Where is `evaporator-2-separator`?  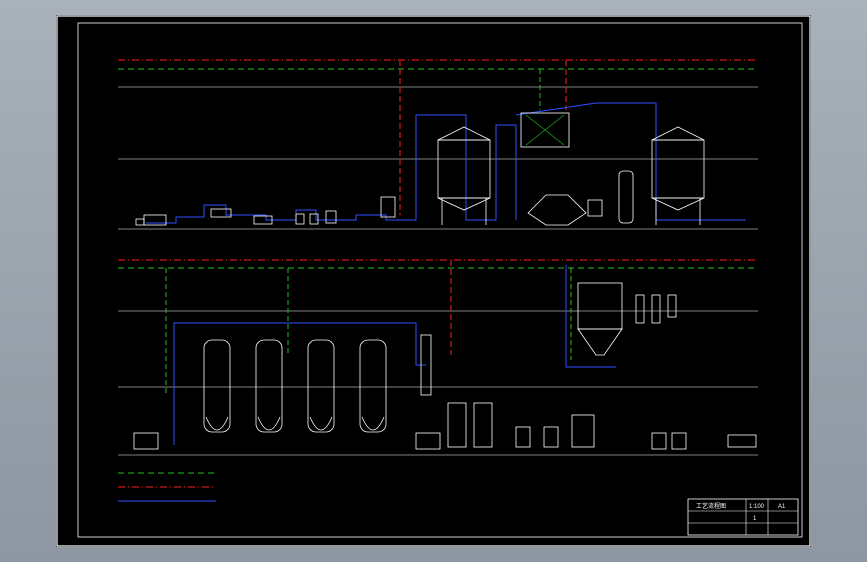 evaporator-2-separator is located at coordinates (269, 423).